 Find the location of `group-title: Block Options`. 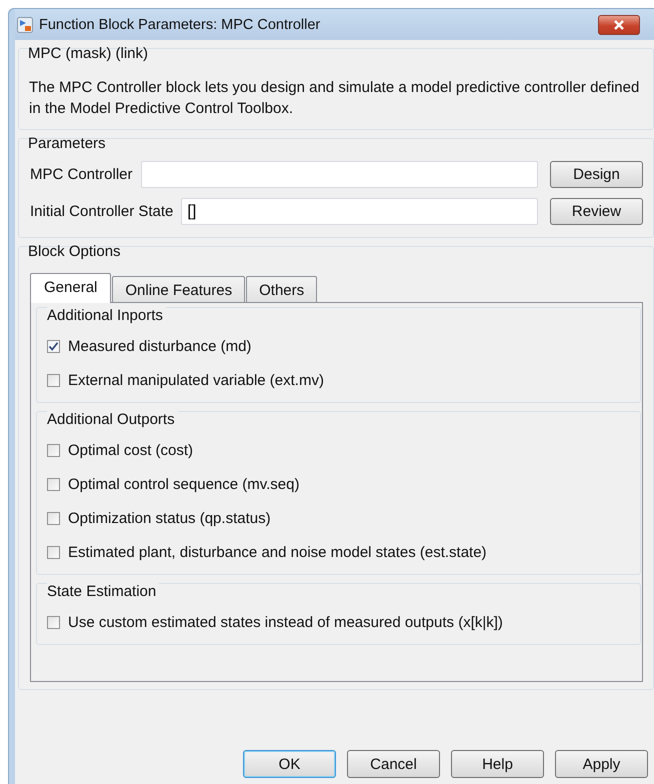

group-title: Block Options is located at coordinates (75, 252).